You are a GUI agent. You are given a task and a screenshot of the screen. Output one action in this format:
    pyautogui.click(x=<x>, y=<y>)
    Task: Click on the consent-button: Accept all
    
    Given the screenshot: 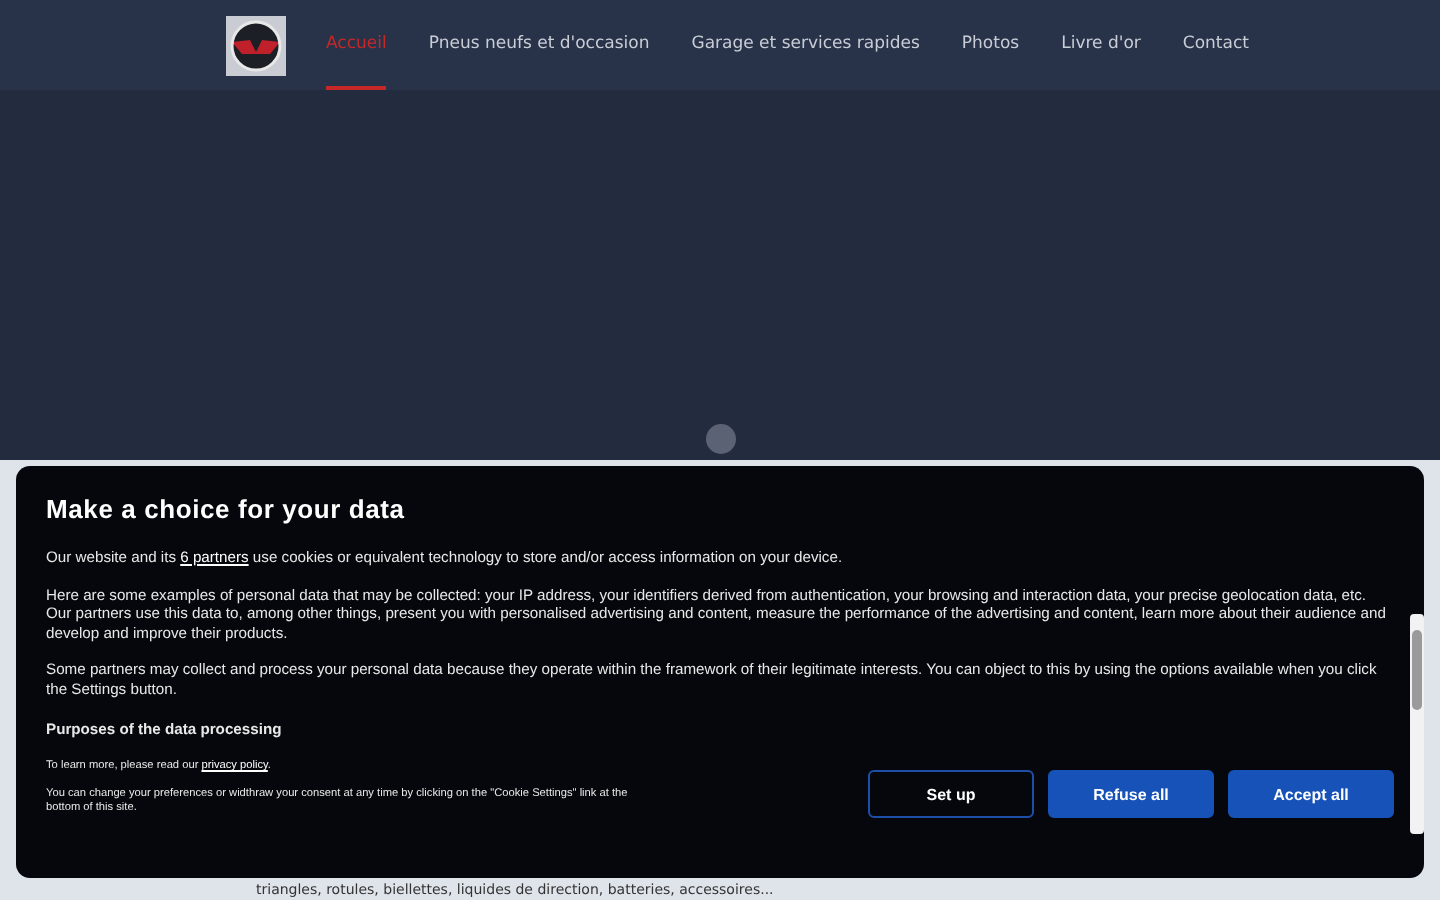 What is the action you would take?
    pyautogui.click(x=1311, y=794)
    